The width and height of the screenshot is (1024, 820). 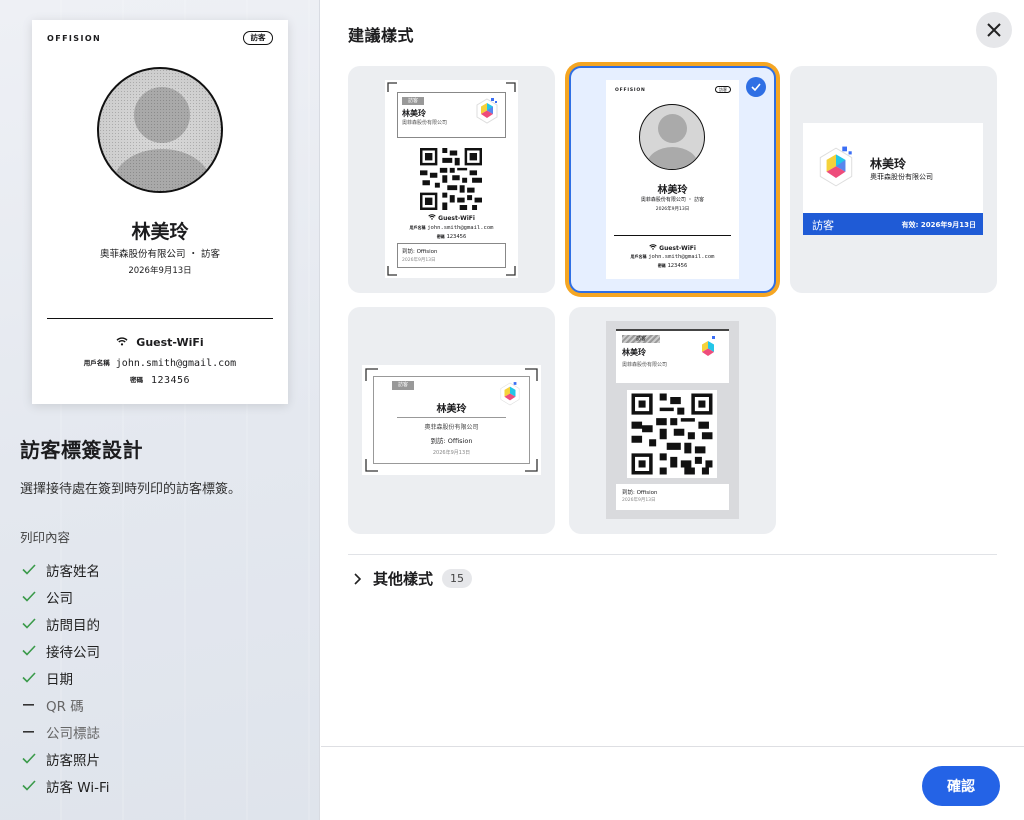 I want to click on print-item-visitor-photo: 訪客照片, so click(x=65, y=758).